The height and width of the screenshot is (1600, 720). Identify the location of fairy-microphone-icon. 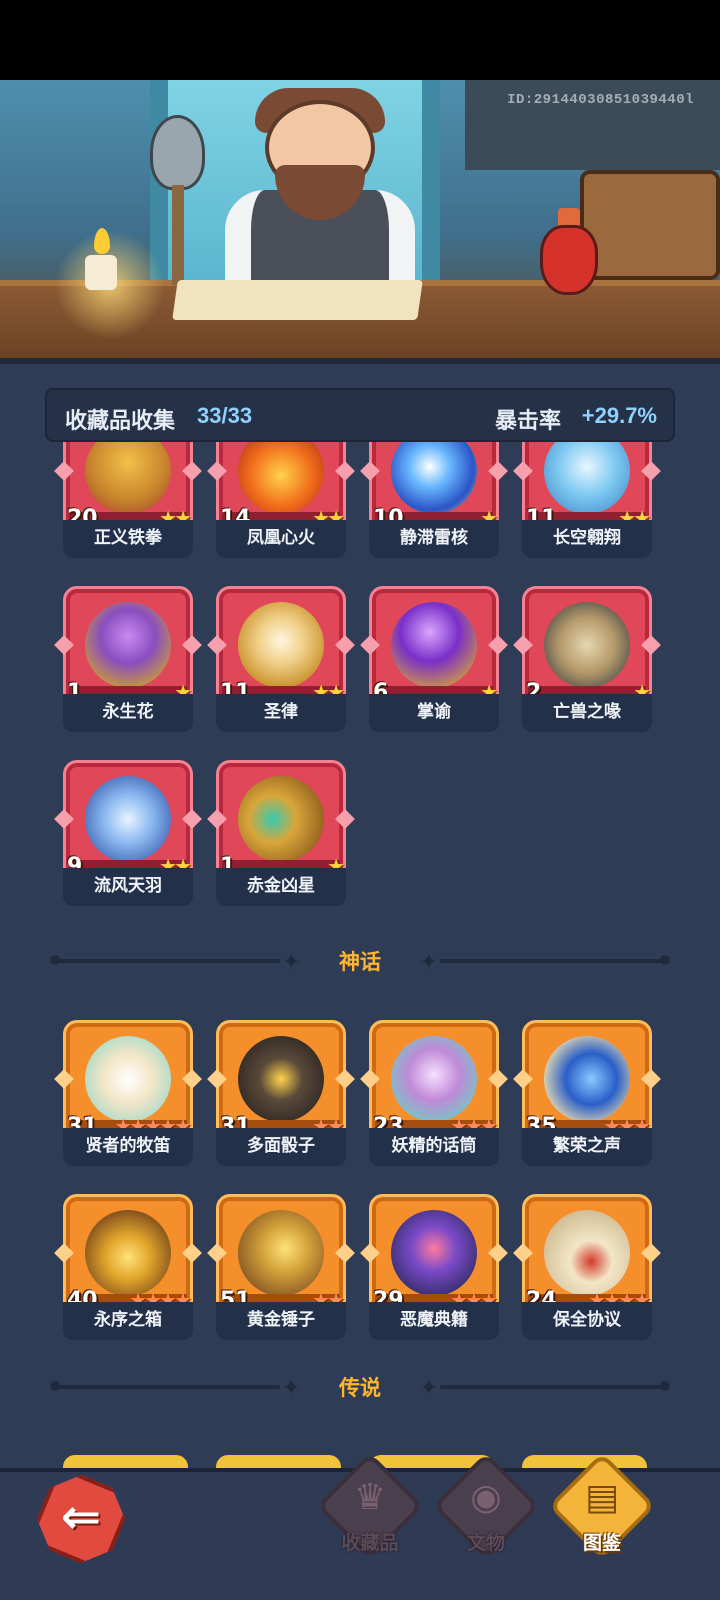
(434, 1079).